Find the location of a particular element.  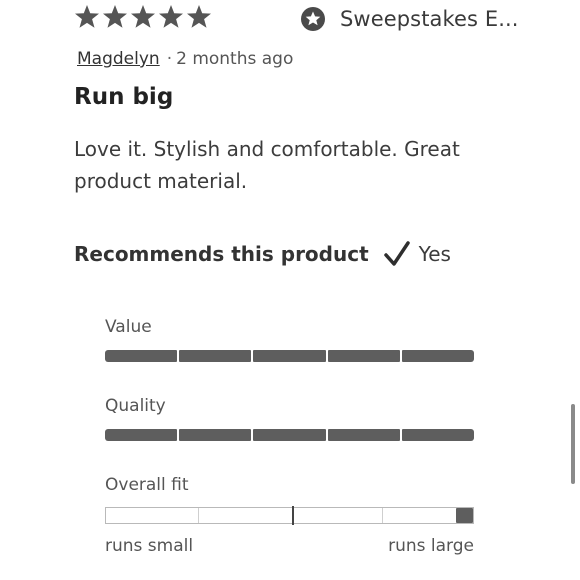

recommend-value: Yes is located at coordinates (434, 254).